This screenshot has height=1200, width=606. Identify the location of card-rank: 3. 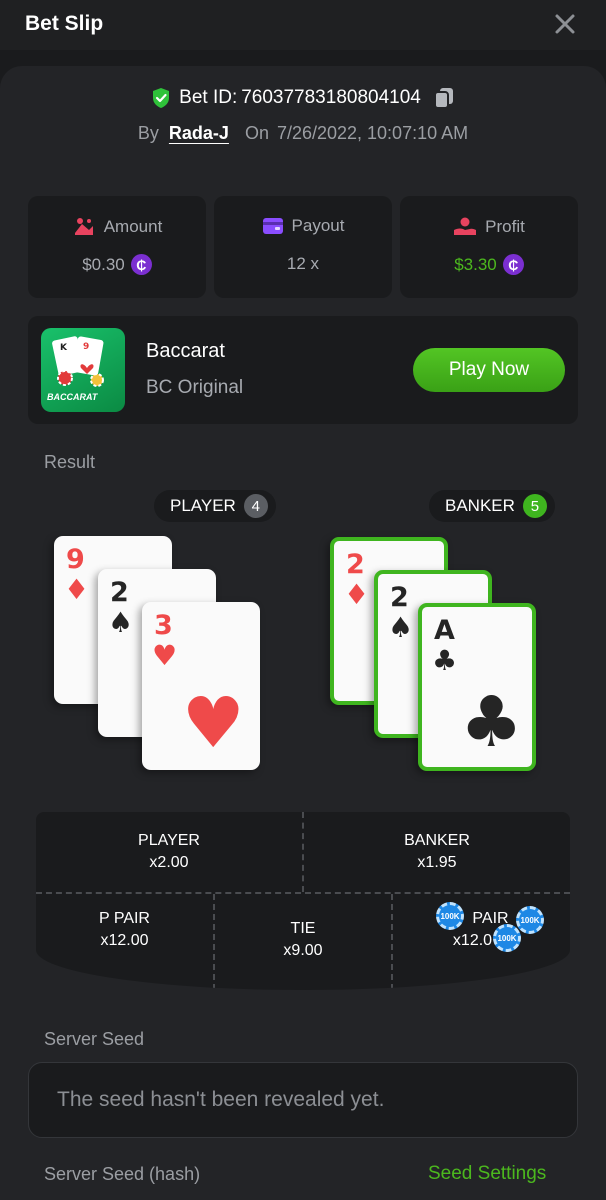
(163, 625).